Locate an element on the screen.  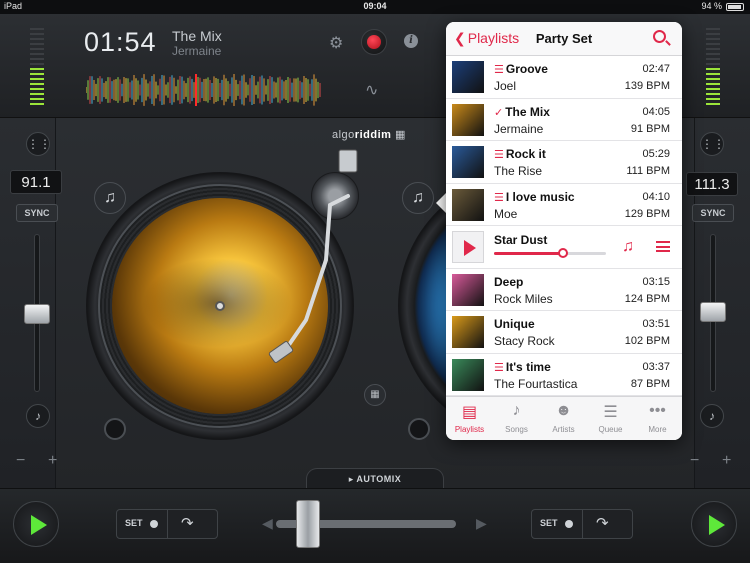
track-bpm: 87 BPM is located at coordinates (650, 383).